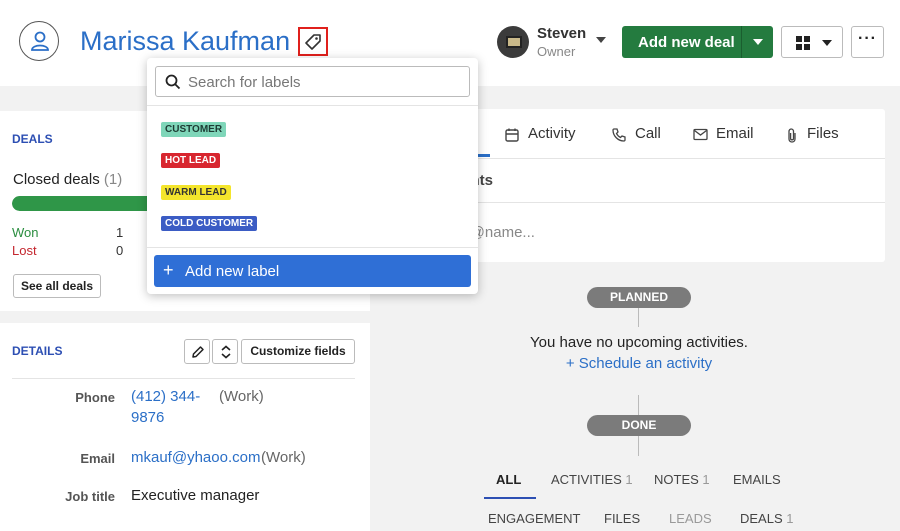 The height and width of the screenshot is (531, 900). Describe the element at coordinates (510, 498) in the screenshot. I see `active-history-tab-indicator` at that location.